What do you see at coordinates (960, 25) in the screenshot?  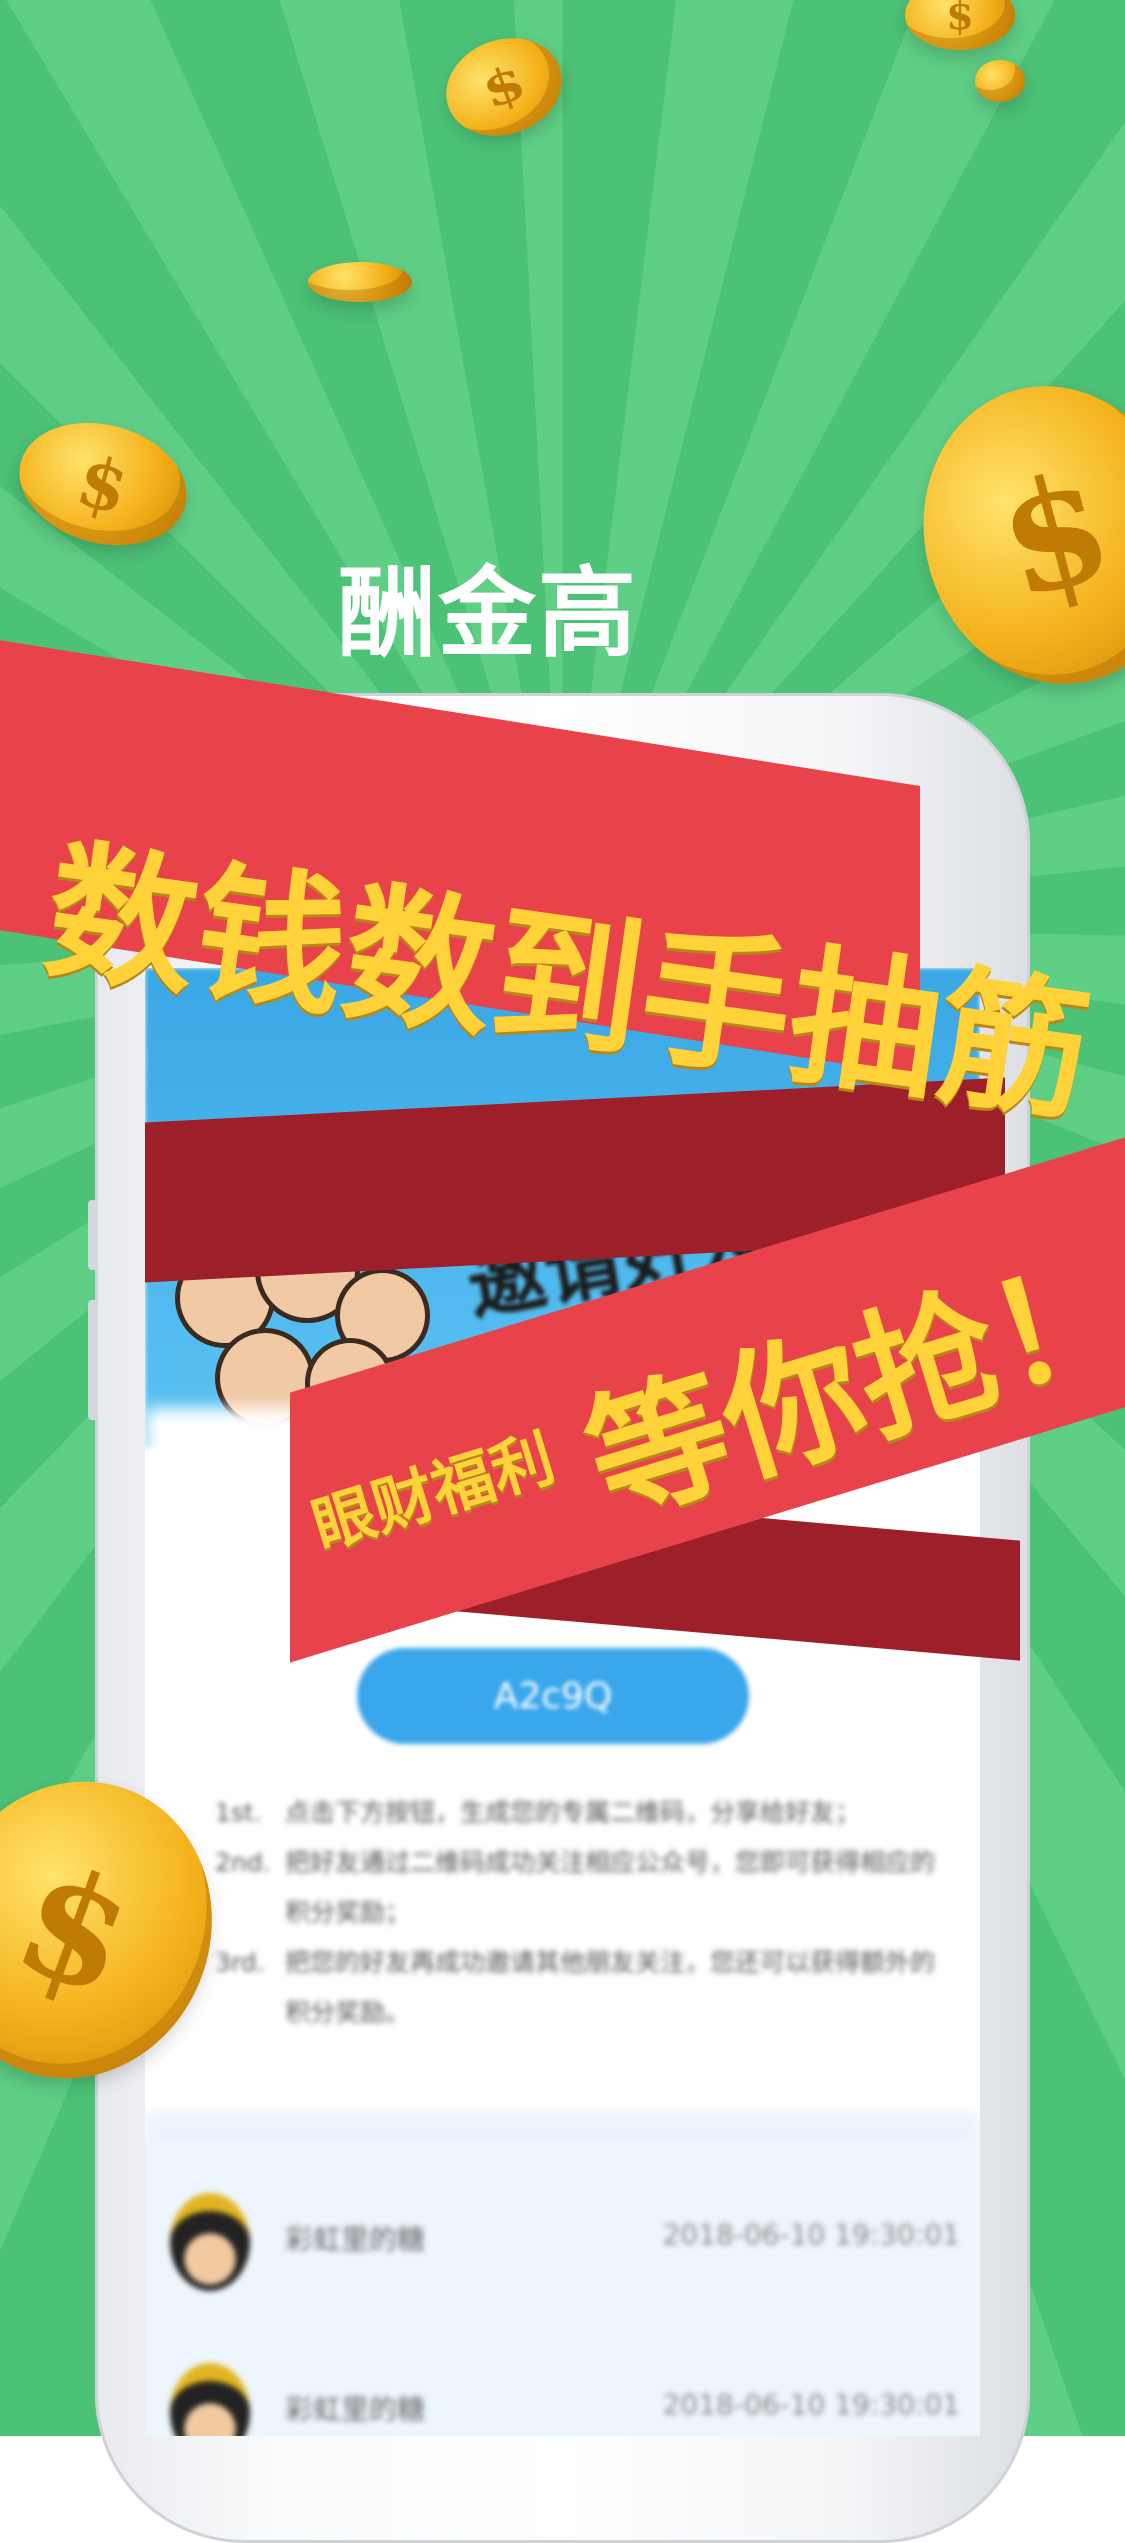 I see `coin-icon: $` at bounding box center [960, 25].